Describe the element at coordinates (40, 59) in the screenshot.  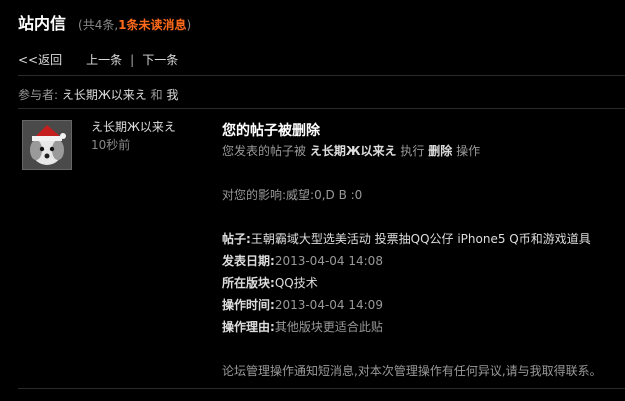
I see `back-link: <<返回` at that location.